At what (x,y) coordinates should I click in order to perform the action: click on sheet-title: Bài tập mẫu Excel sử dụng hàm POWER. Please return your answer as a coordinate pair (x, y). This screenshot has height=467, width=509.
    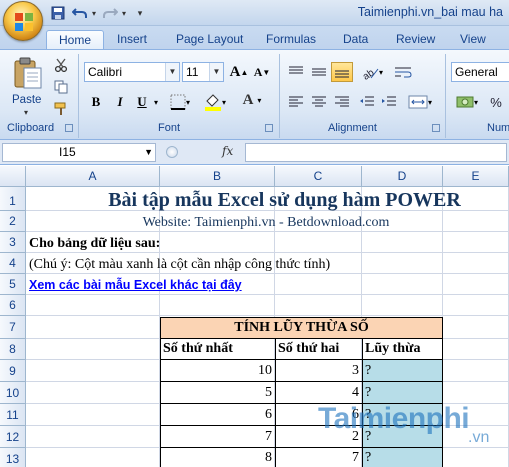
    Looking at the image, I should click on (284, 200).